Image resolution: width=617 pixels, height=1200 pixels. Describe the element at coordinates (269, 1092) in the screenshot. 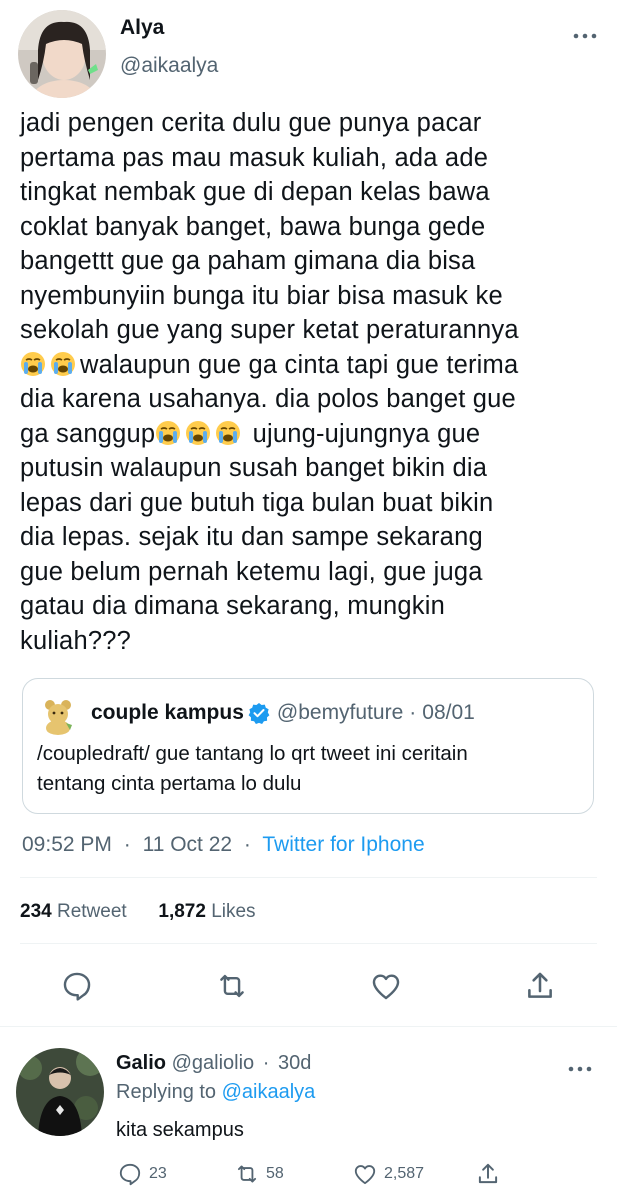

I see `replying-to-mention: @aikaalya` at that location.